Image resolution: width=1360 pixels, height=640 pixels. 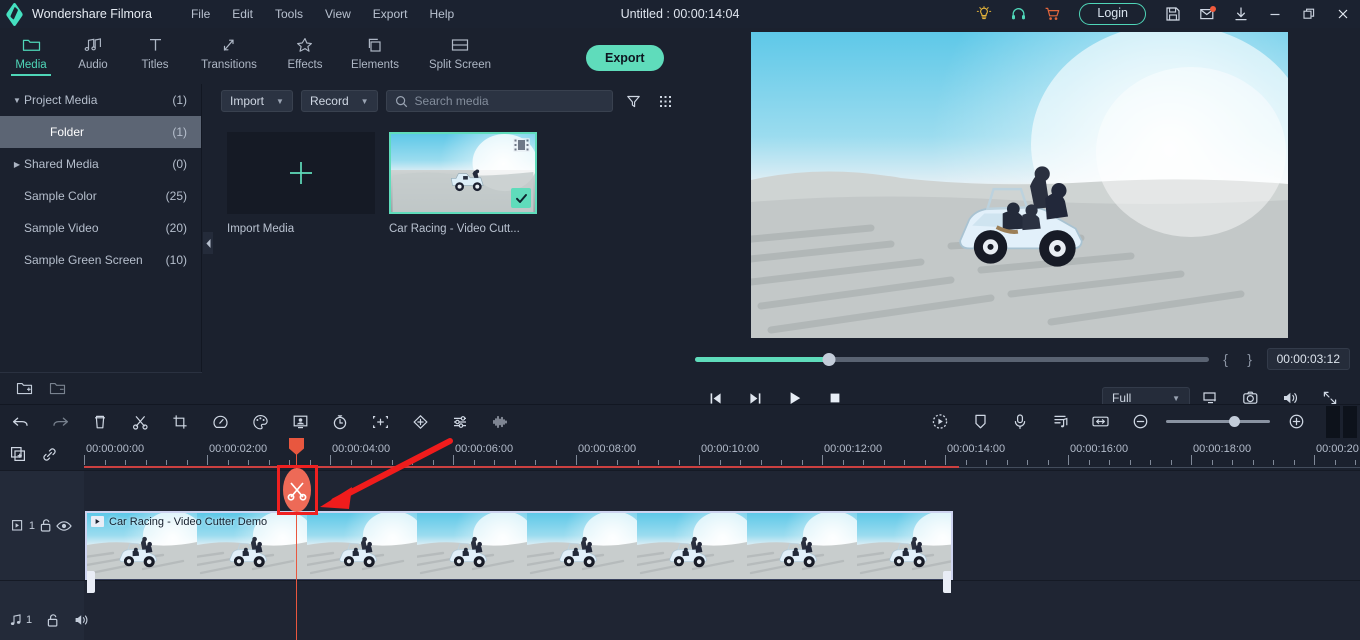 What do you see at coordinates (305, 56) in the screenshot?
I see `tab-effects: Effects` at bounding box center [305, 56].